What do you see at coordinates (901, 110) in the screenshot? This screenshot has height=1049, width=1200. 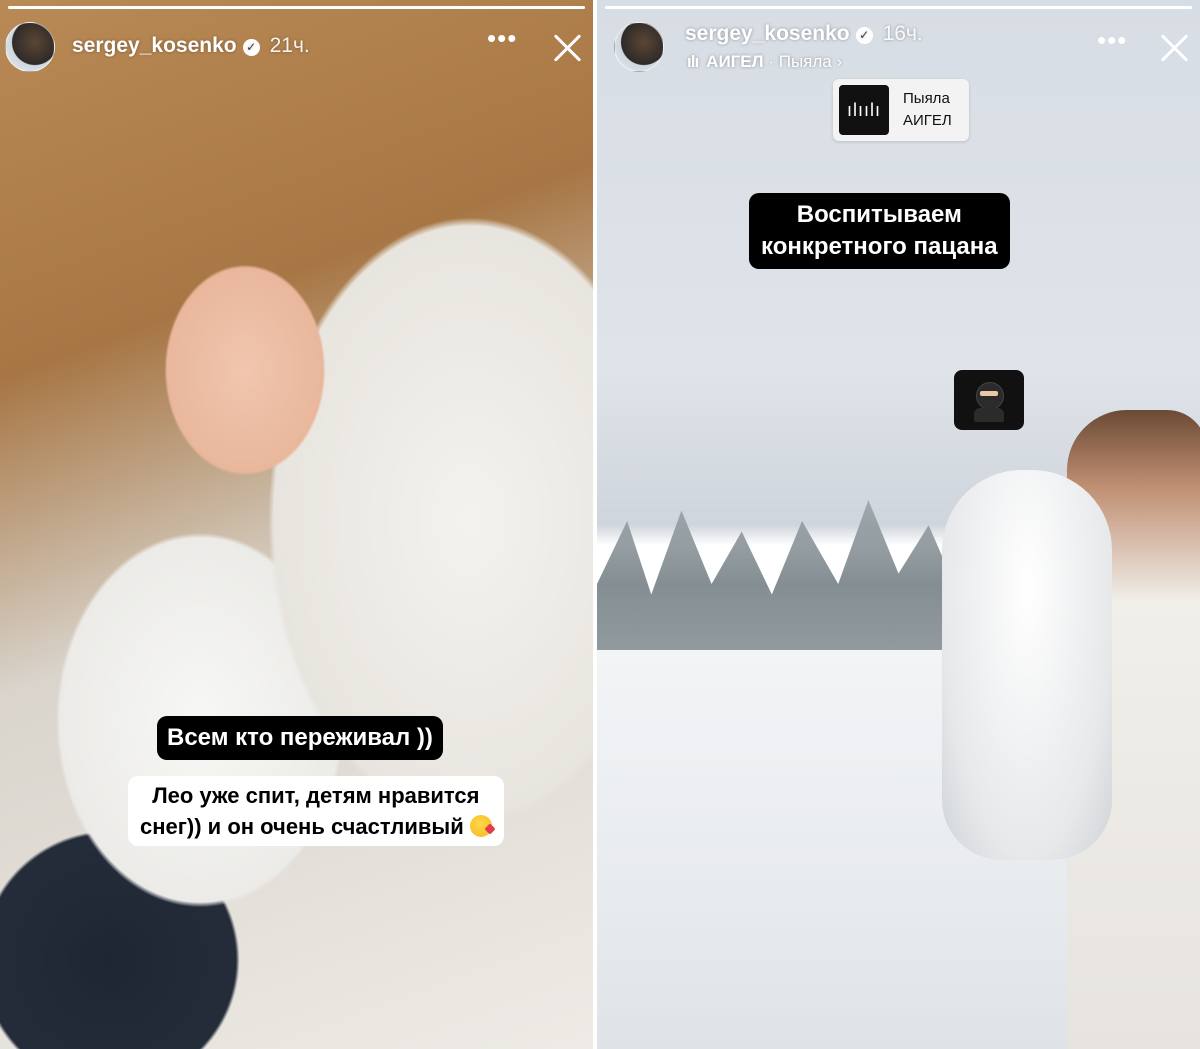 I see `music-sticker: ılıılı Пыяла АИГЕЛ` at bounding box center [901, 110].